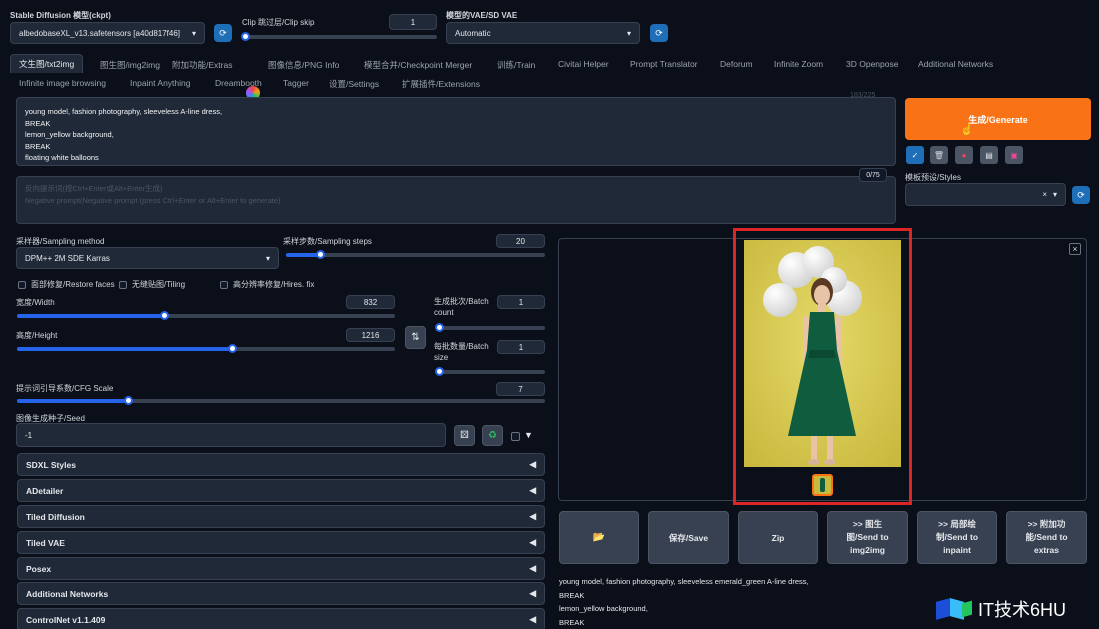  I want to click on cfg-scale-input: 7, so click(520, 389).